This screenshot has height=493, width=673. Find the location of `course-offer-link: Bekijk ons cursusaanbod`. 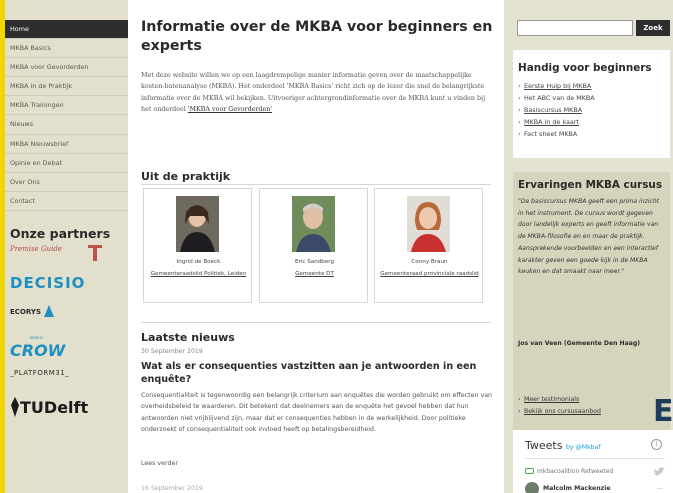

course-offer-link: Bekijk ons cursusaanbod is located at coordinates (562, 411).